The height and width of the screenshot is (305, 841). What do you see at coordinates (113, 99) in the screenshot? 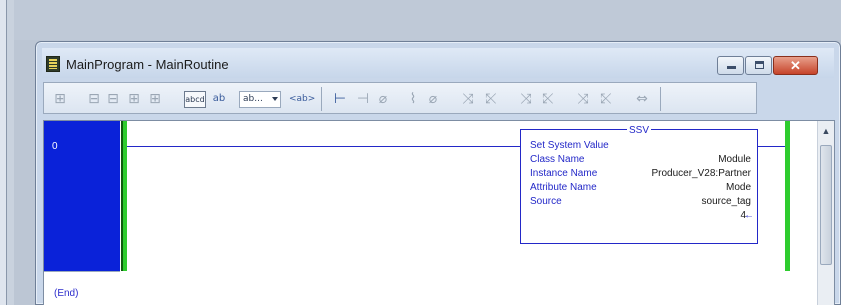
I see `add-branch-icon: ⊟` at bounding box center [113, 99].